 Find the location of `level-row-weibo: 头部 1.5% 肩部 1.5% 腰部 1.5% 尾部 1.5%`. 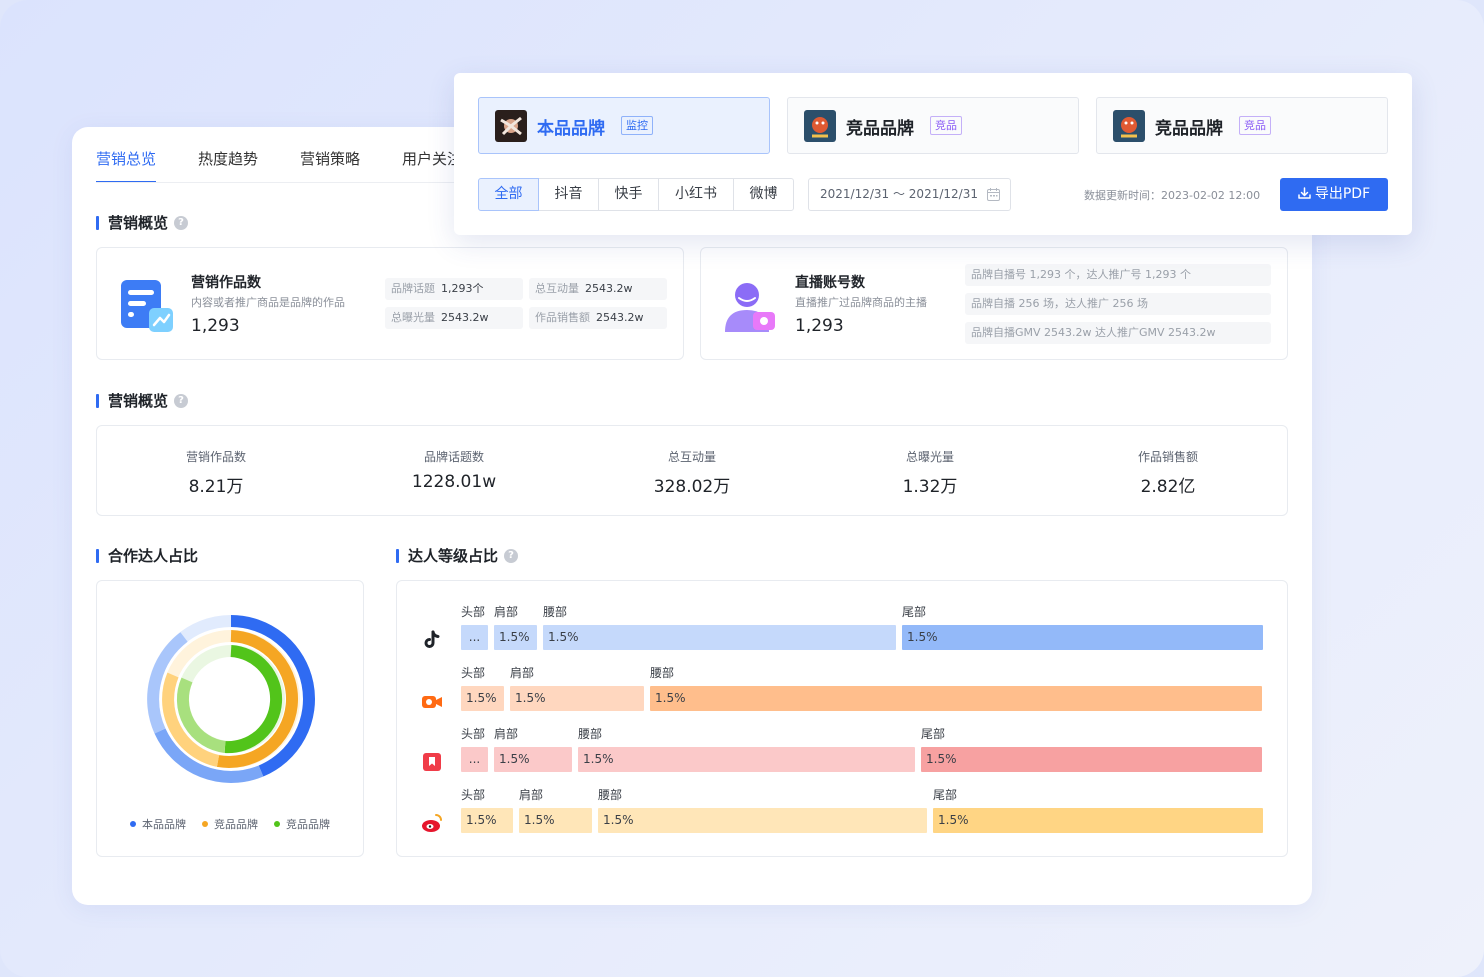

level-row-weibo: 头部 1.5% 肩部 1.5% 腰部 1.5% 尾部 1.5% is located at coordinates (842, 814).